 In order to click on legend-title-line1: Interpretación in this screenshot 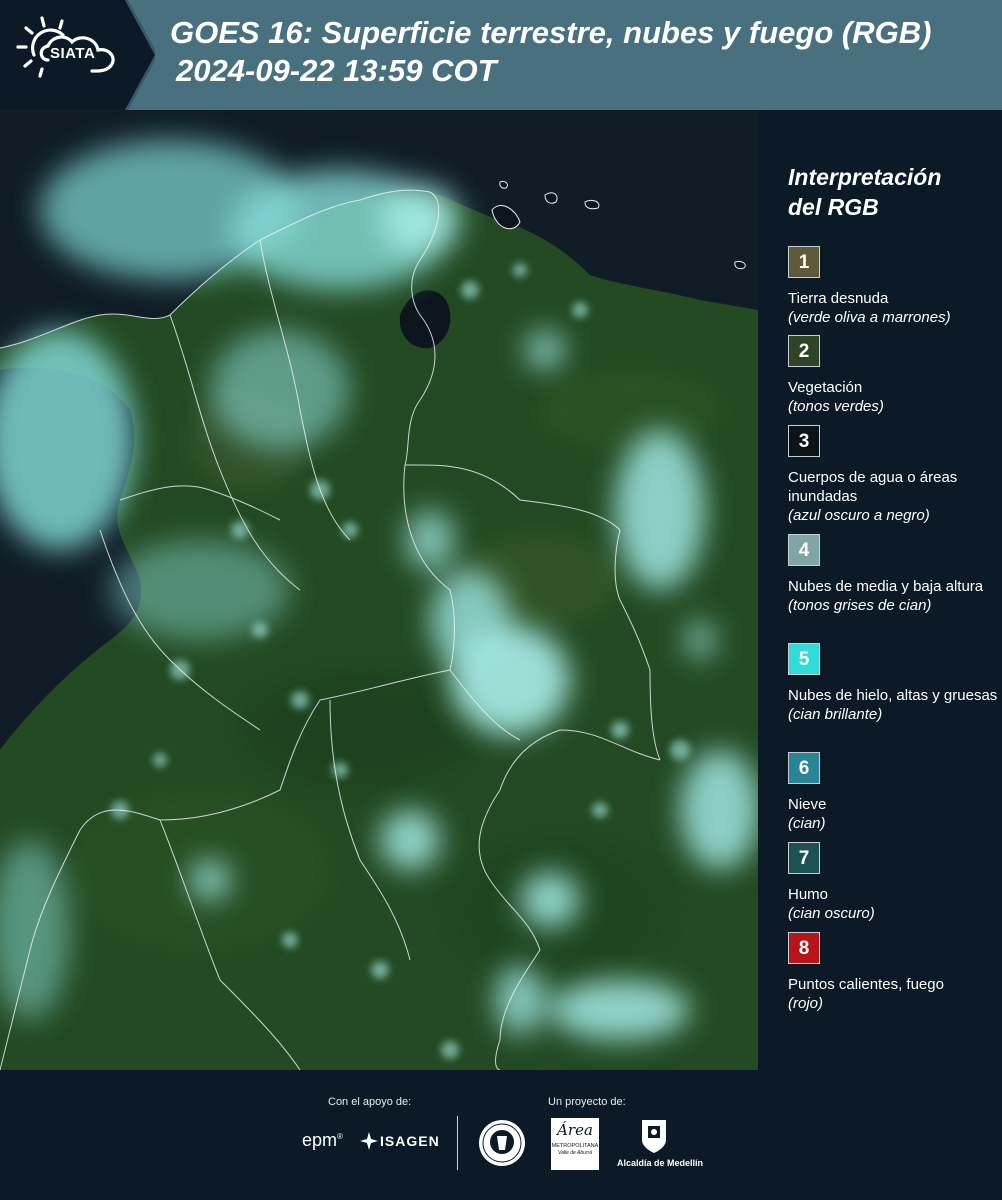, I will do `click(865, 177)`.